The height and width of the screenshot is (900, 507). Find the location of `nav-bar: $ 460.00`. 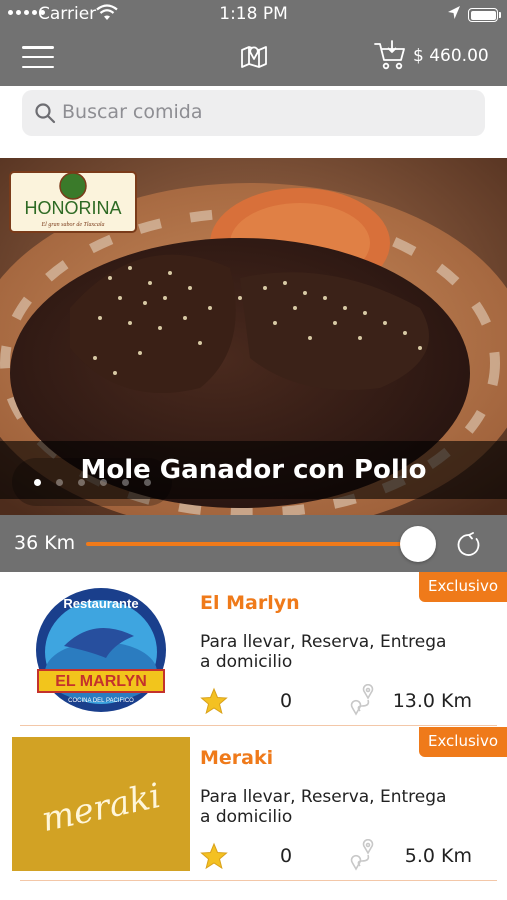

nav-bar: $ 460.00 is located at coordinates (253, 59).